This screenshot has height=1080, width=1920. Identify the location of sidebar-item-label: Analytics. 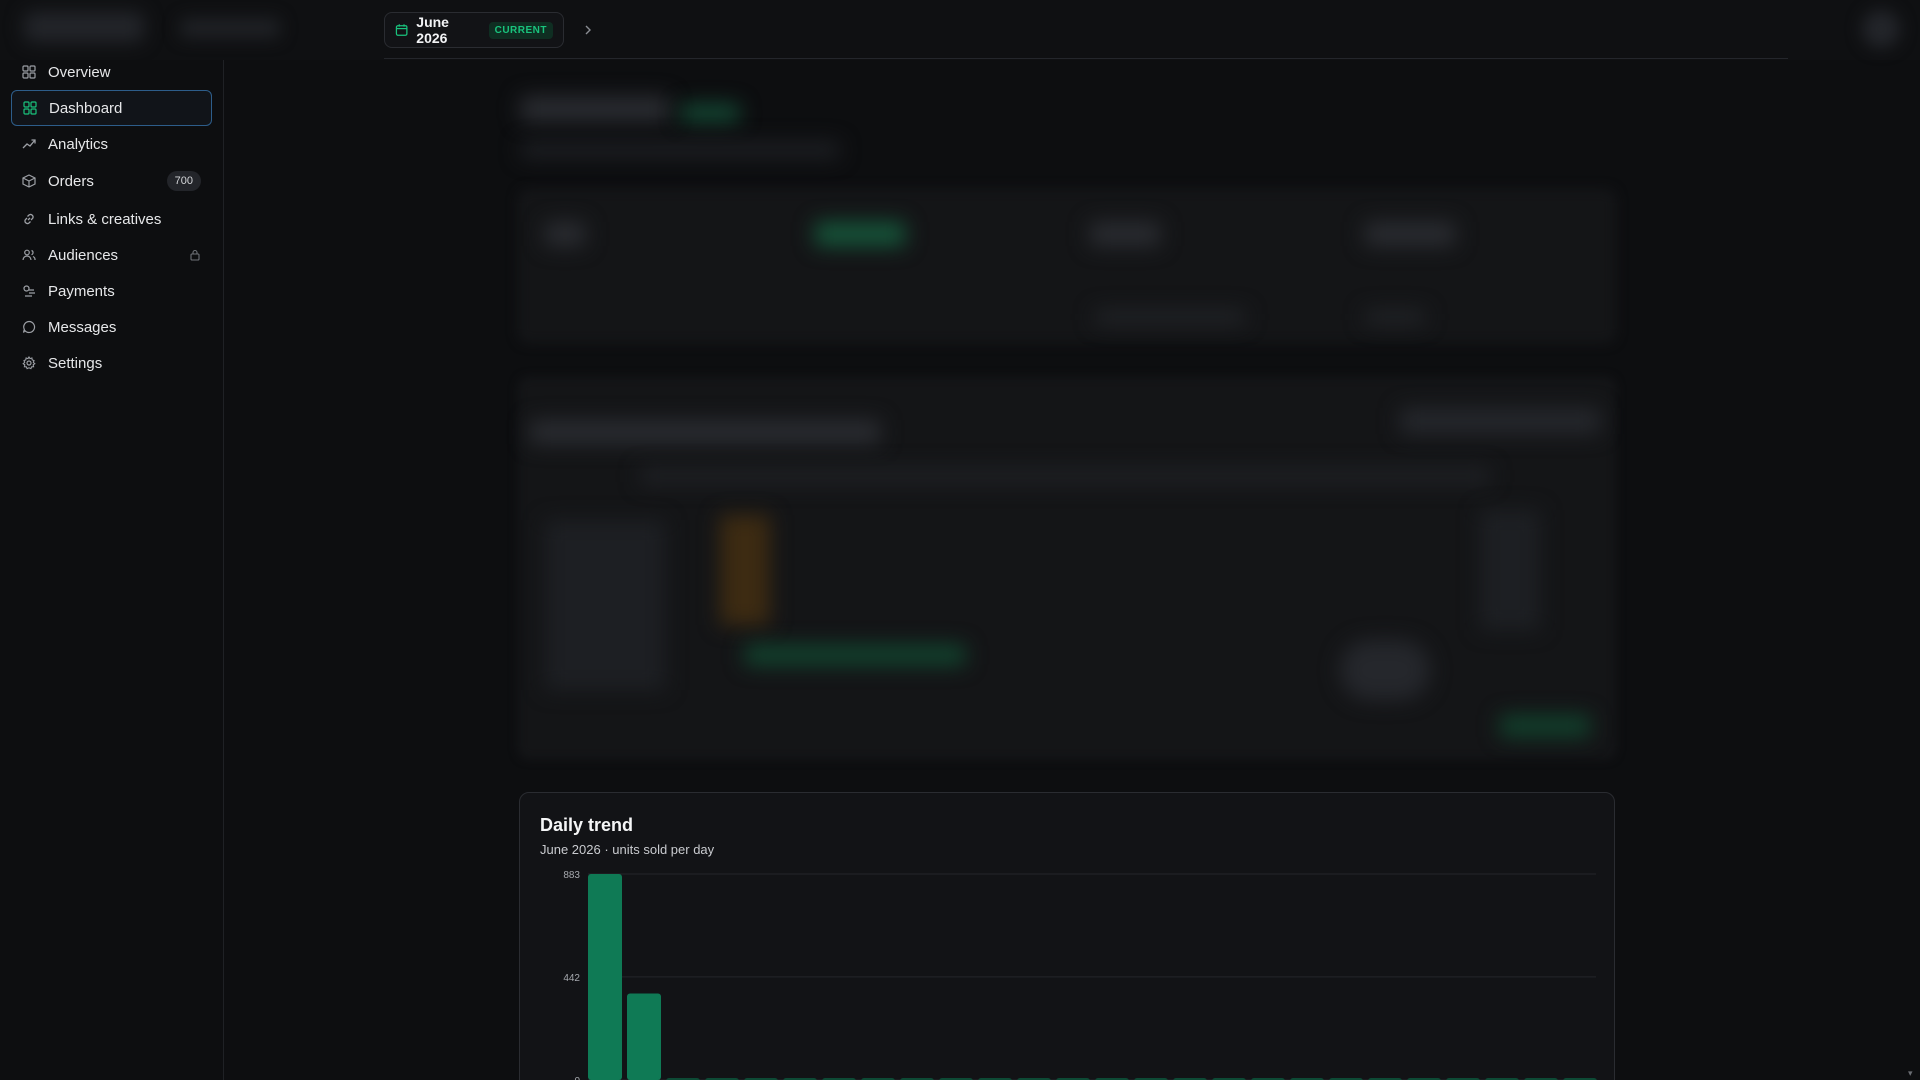
(78, 144).